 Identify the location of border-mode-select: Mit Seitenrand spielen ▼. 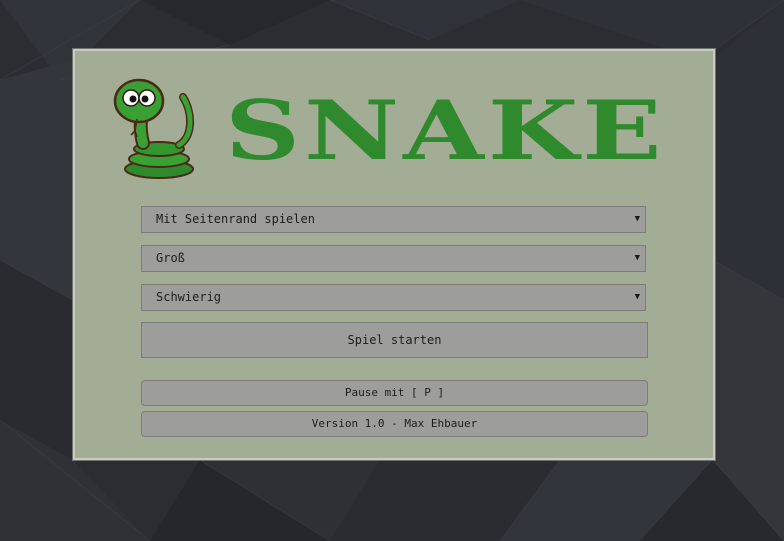
(393, 219).